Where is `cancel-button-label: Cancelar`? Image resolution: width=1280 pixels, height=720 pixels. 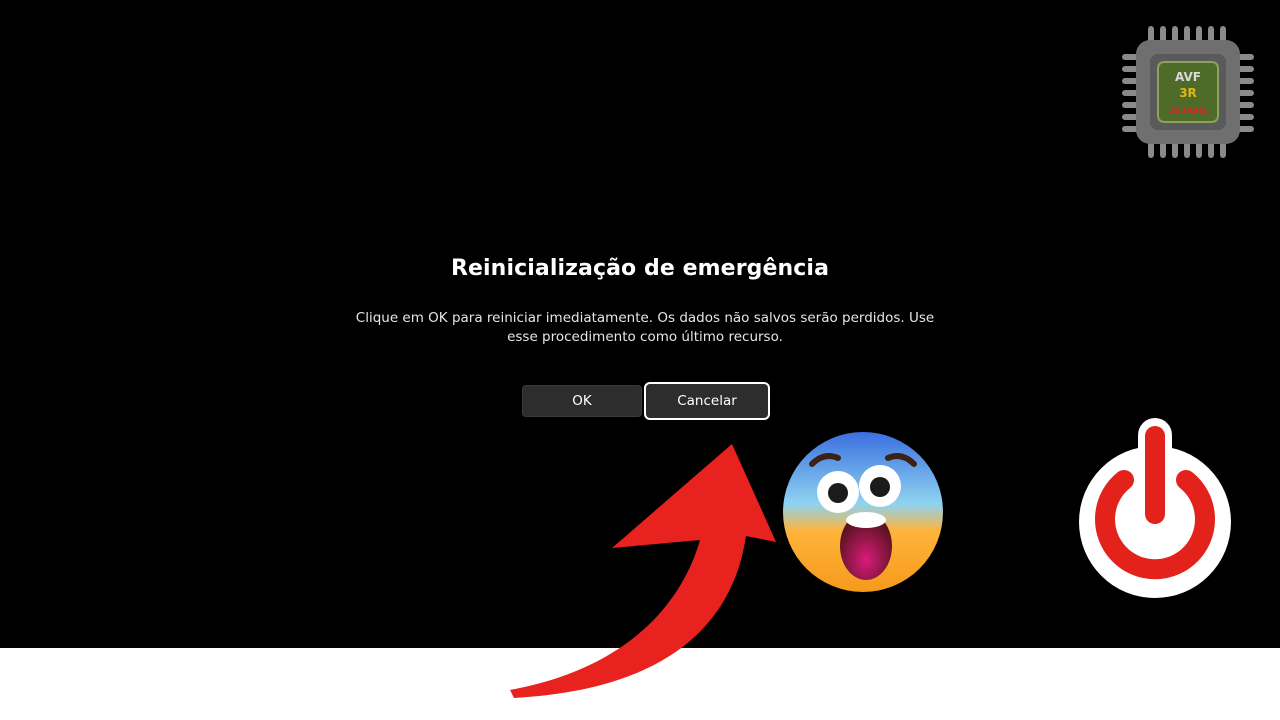 cancel-button-label: Cancelar is located at coordinates (707, 401).